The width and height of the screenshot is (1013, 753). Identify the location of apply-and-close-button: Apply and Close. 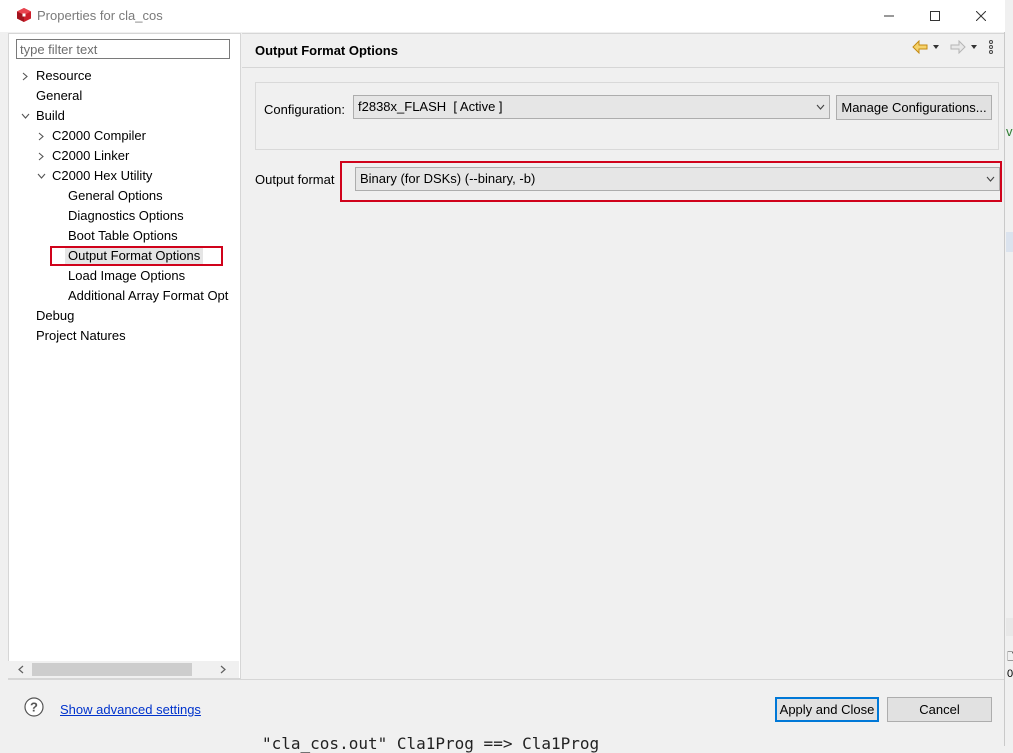
(827, 709).